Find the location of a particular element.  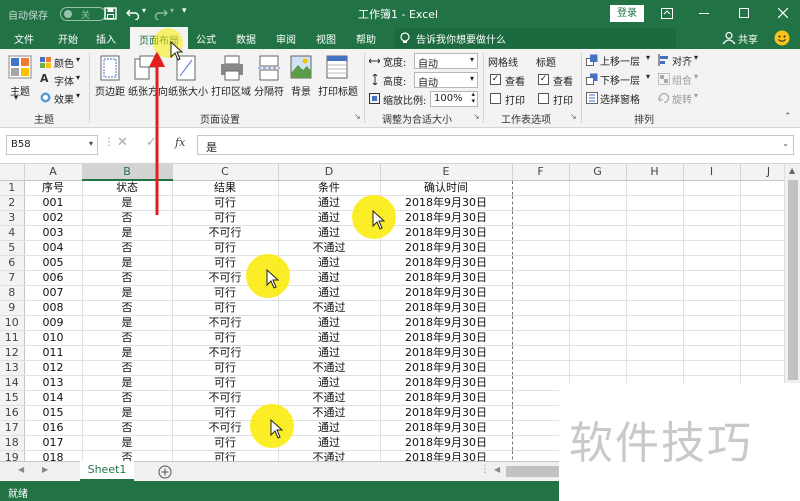

cell: 013 is located at coordinates (53, 383).